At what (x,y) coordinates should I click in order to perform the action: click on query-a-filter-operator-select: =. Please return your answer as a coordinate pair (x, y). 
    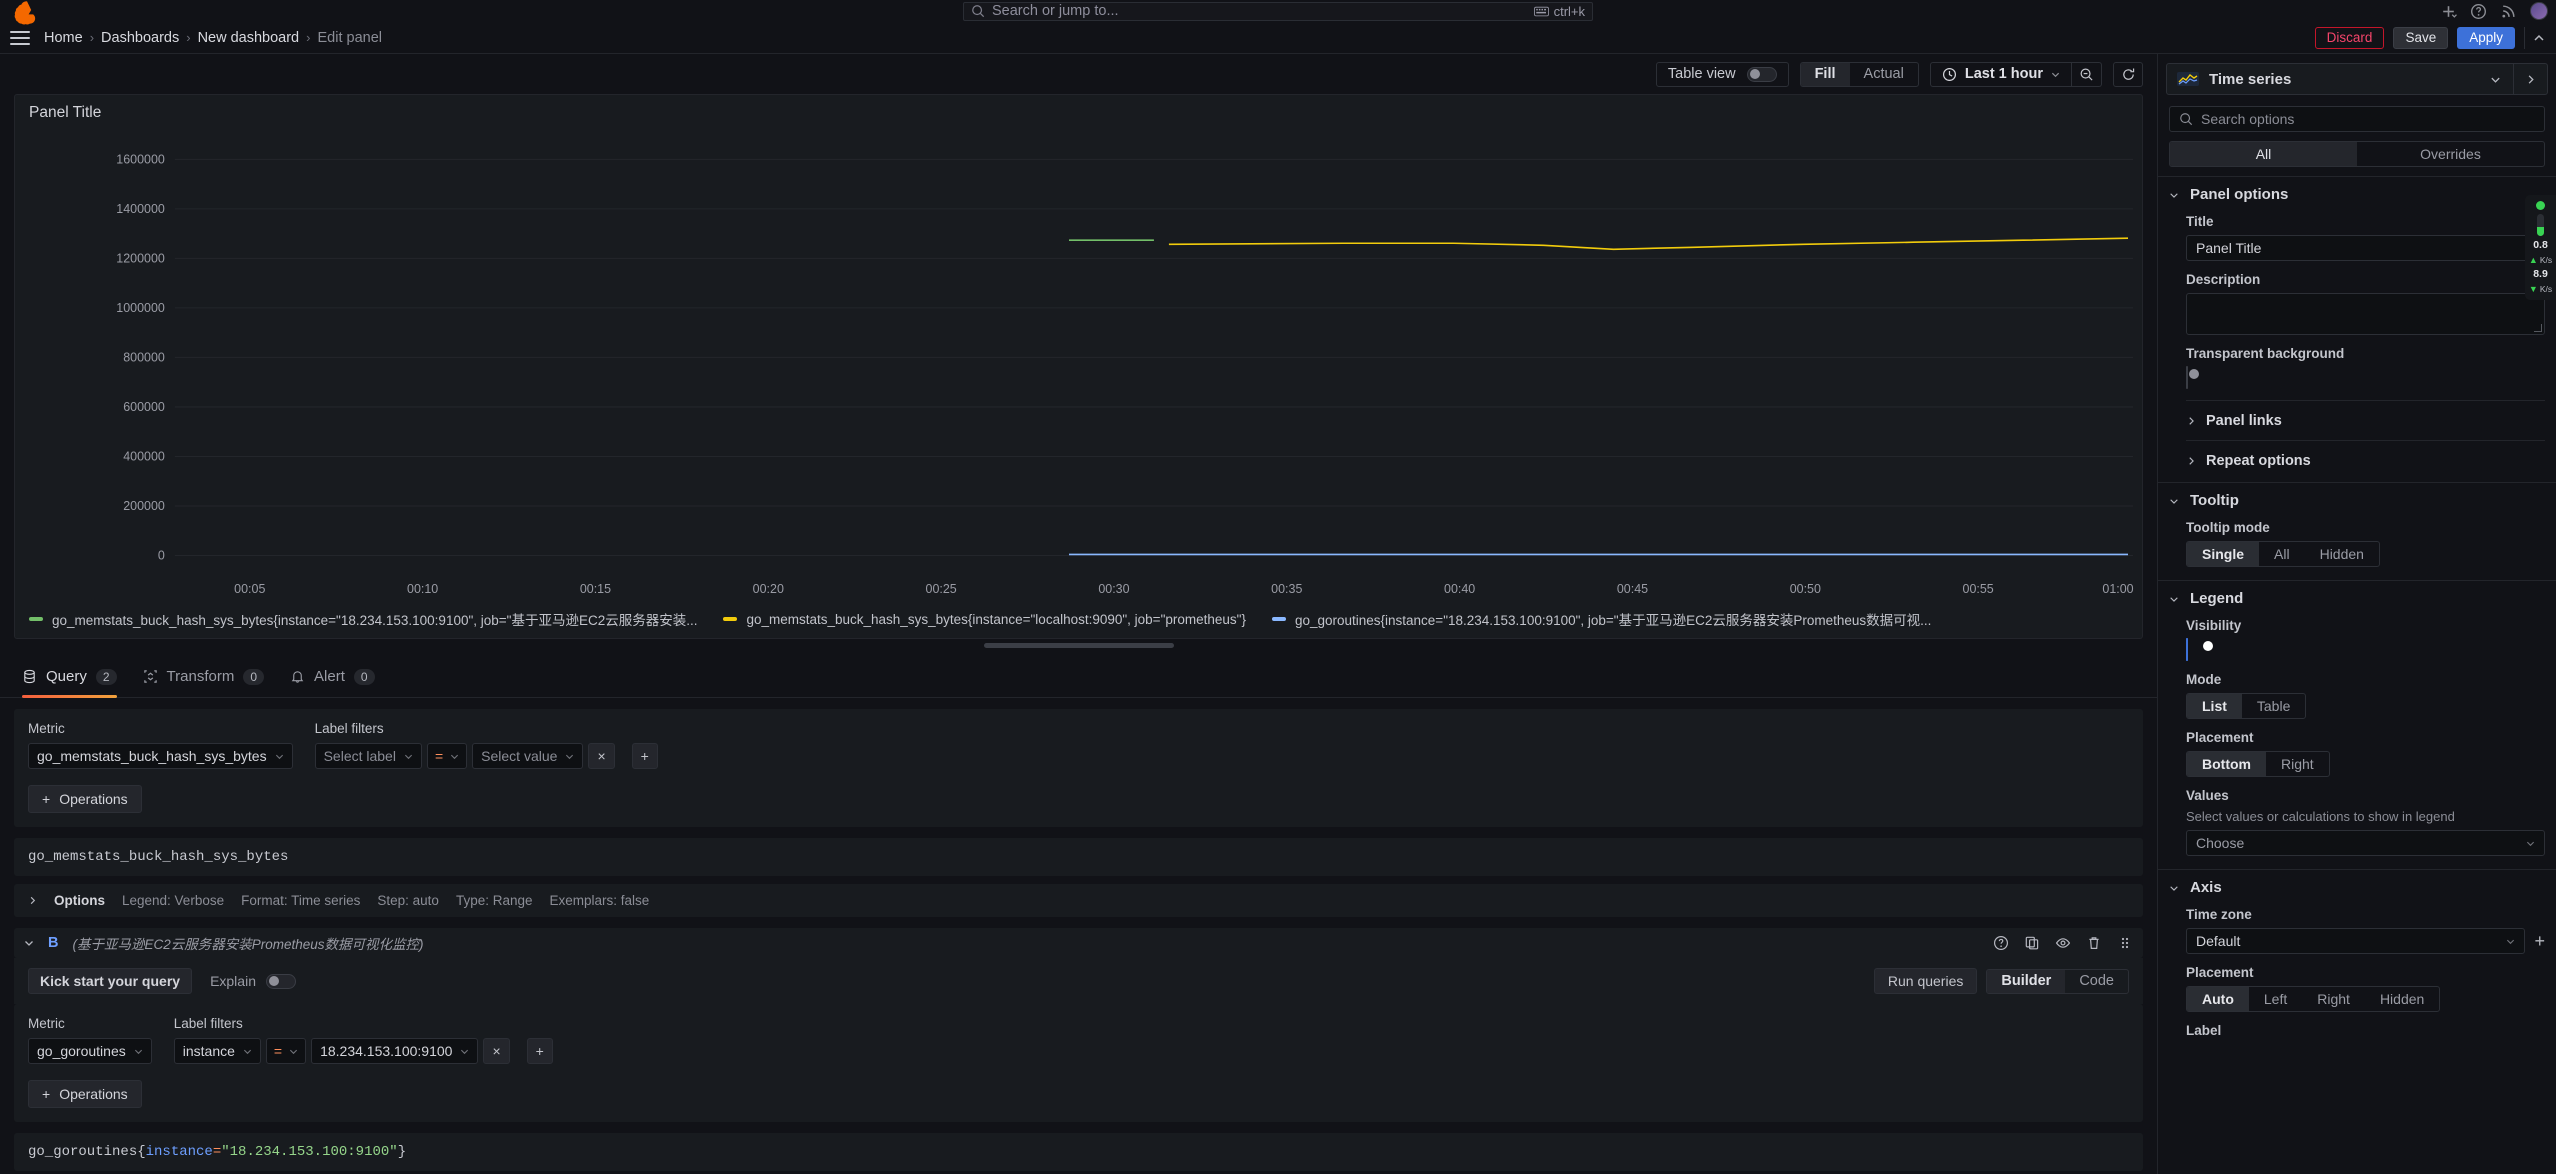
    Looking at the image, I should click on (447, 756).